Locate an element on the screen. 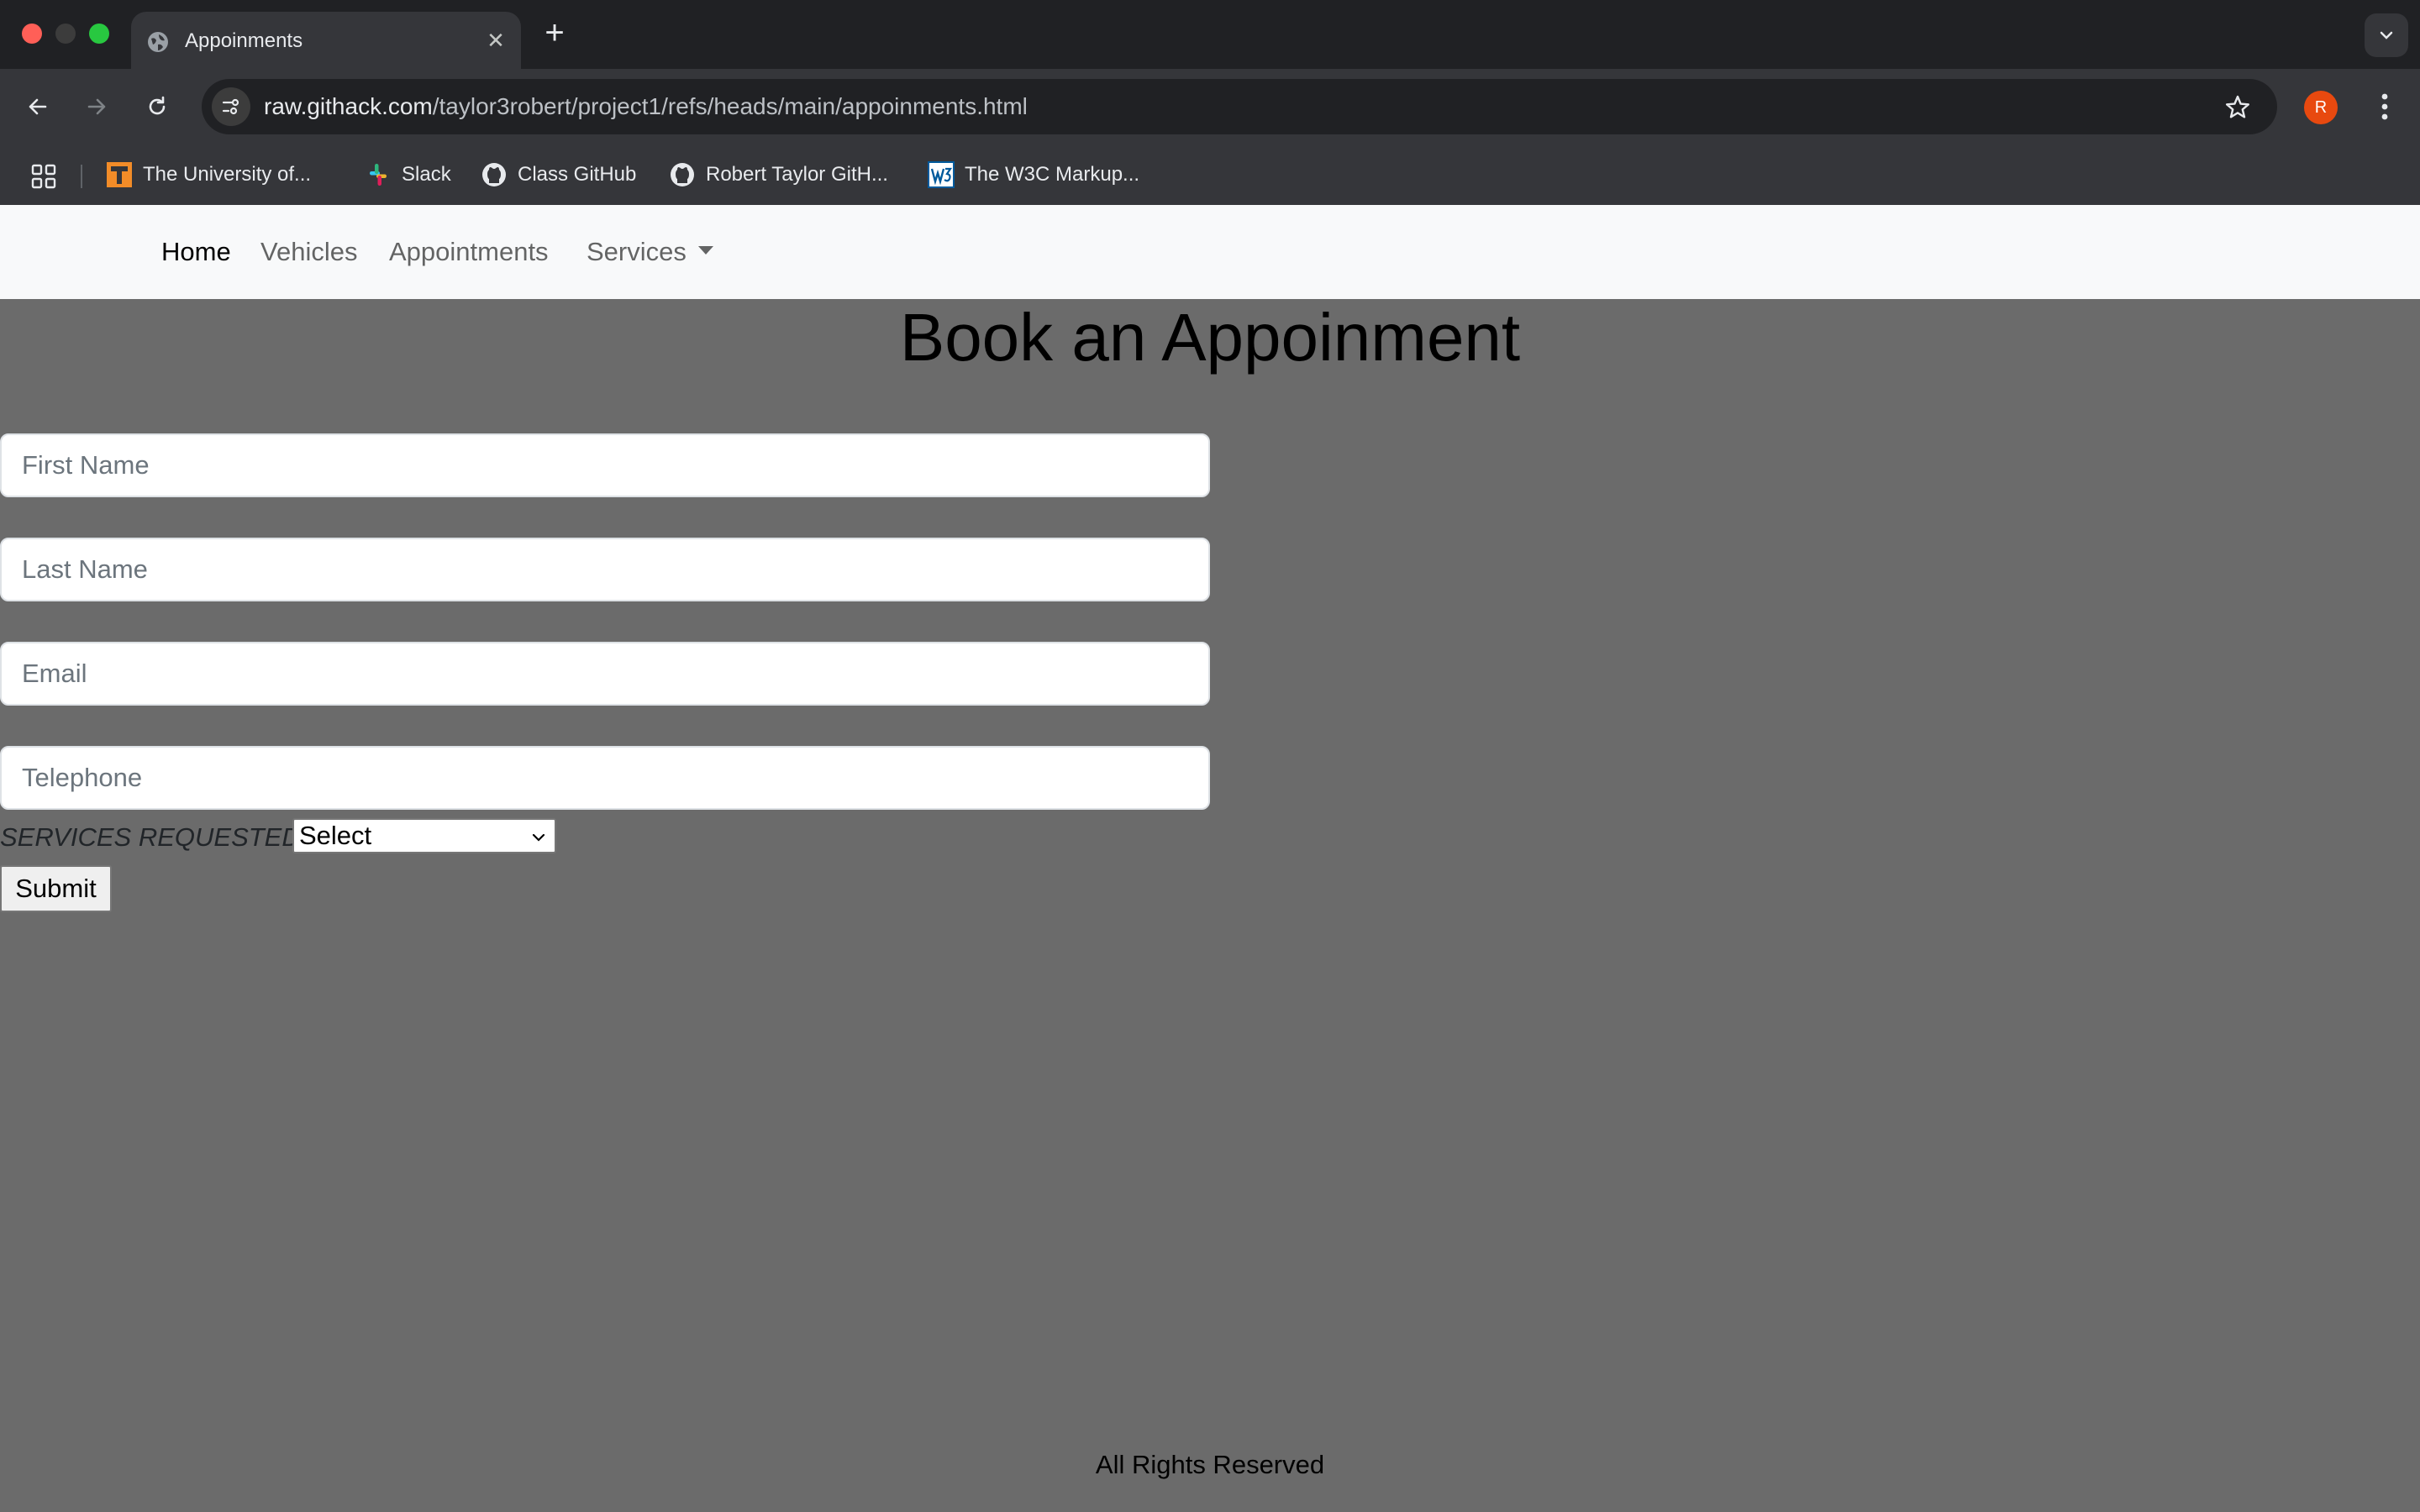 This screenshot has width=2420, height=1512. window-minimize-button is located at coordinates (65, 34).